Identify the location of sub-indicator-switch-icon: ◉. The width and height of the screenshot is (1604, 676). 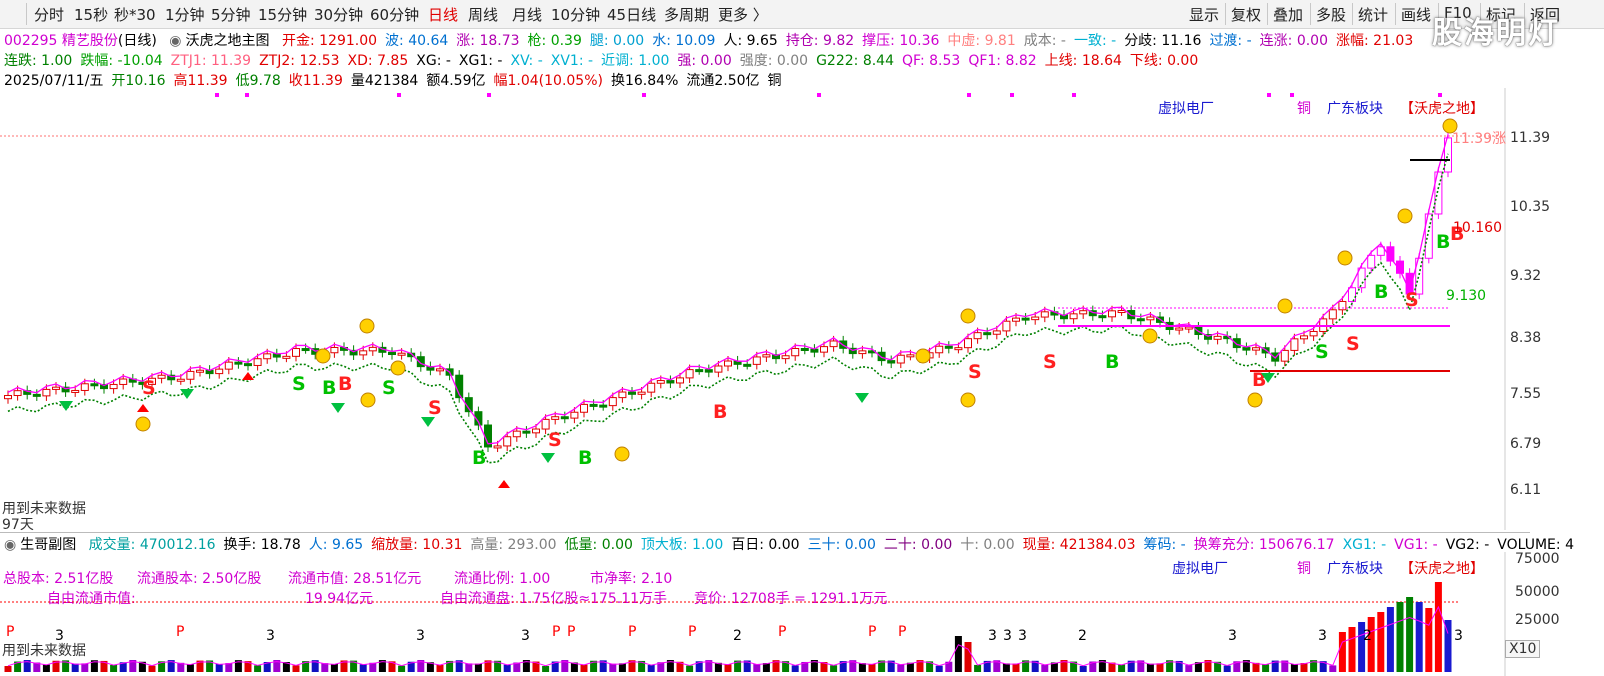
(10, 545).